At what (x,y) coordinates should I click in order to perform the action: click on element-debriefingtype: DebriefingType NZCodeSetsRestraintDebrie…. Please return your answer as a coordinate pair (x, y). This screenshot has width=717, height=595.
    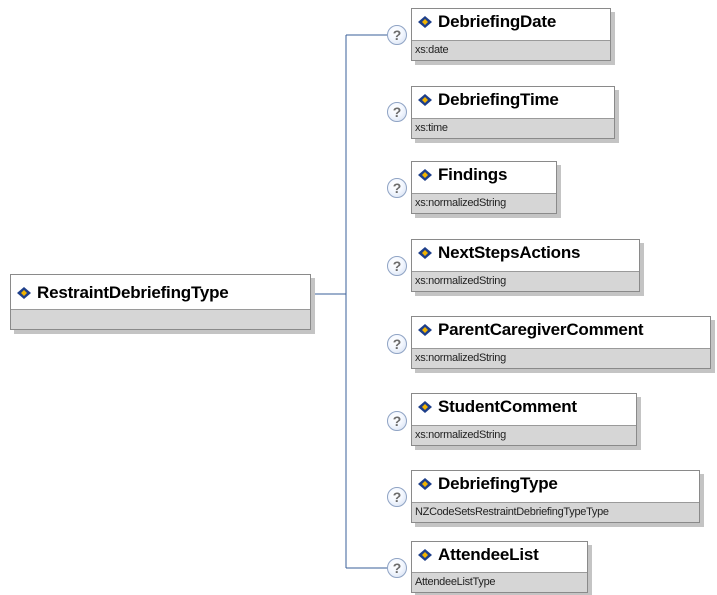
    Looking at the image, I should click on (555, 496).